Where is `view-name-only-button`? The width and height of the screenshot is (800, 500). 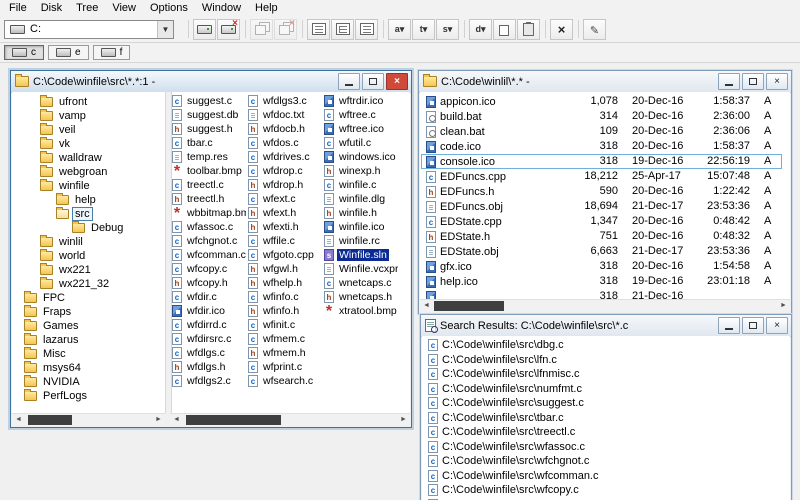 view-name-only-button is located at coordinates (318, 29).